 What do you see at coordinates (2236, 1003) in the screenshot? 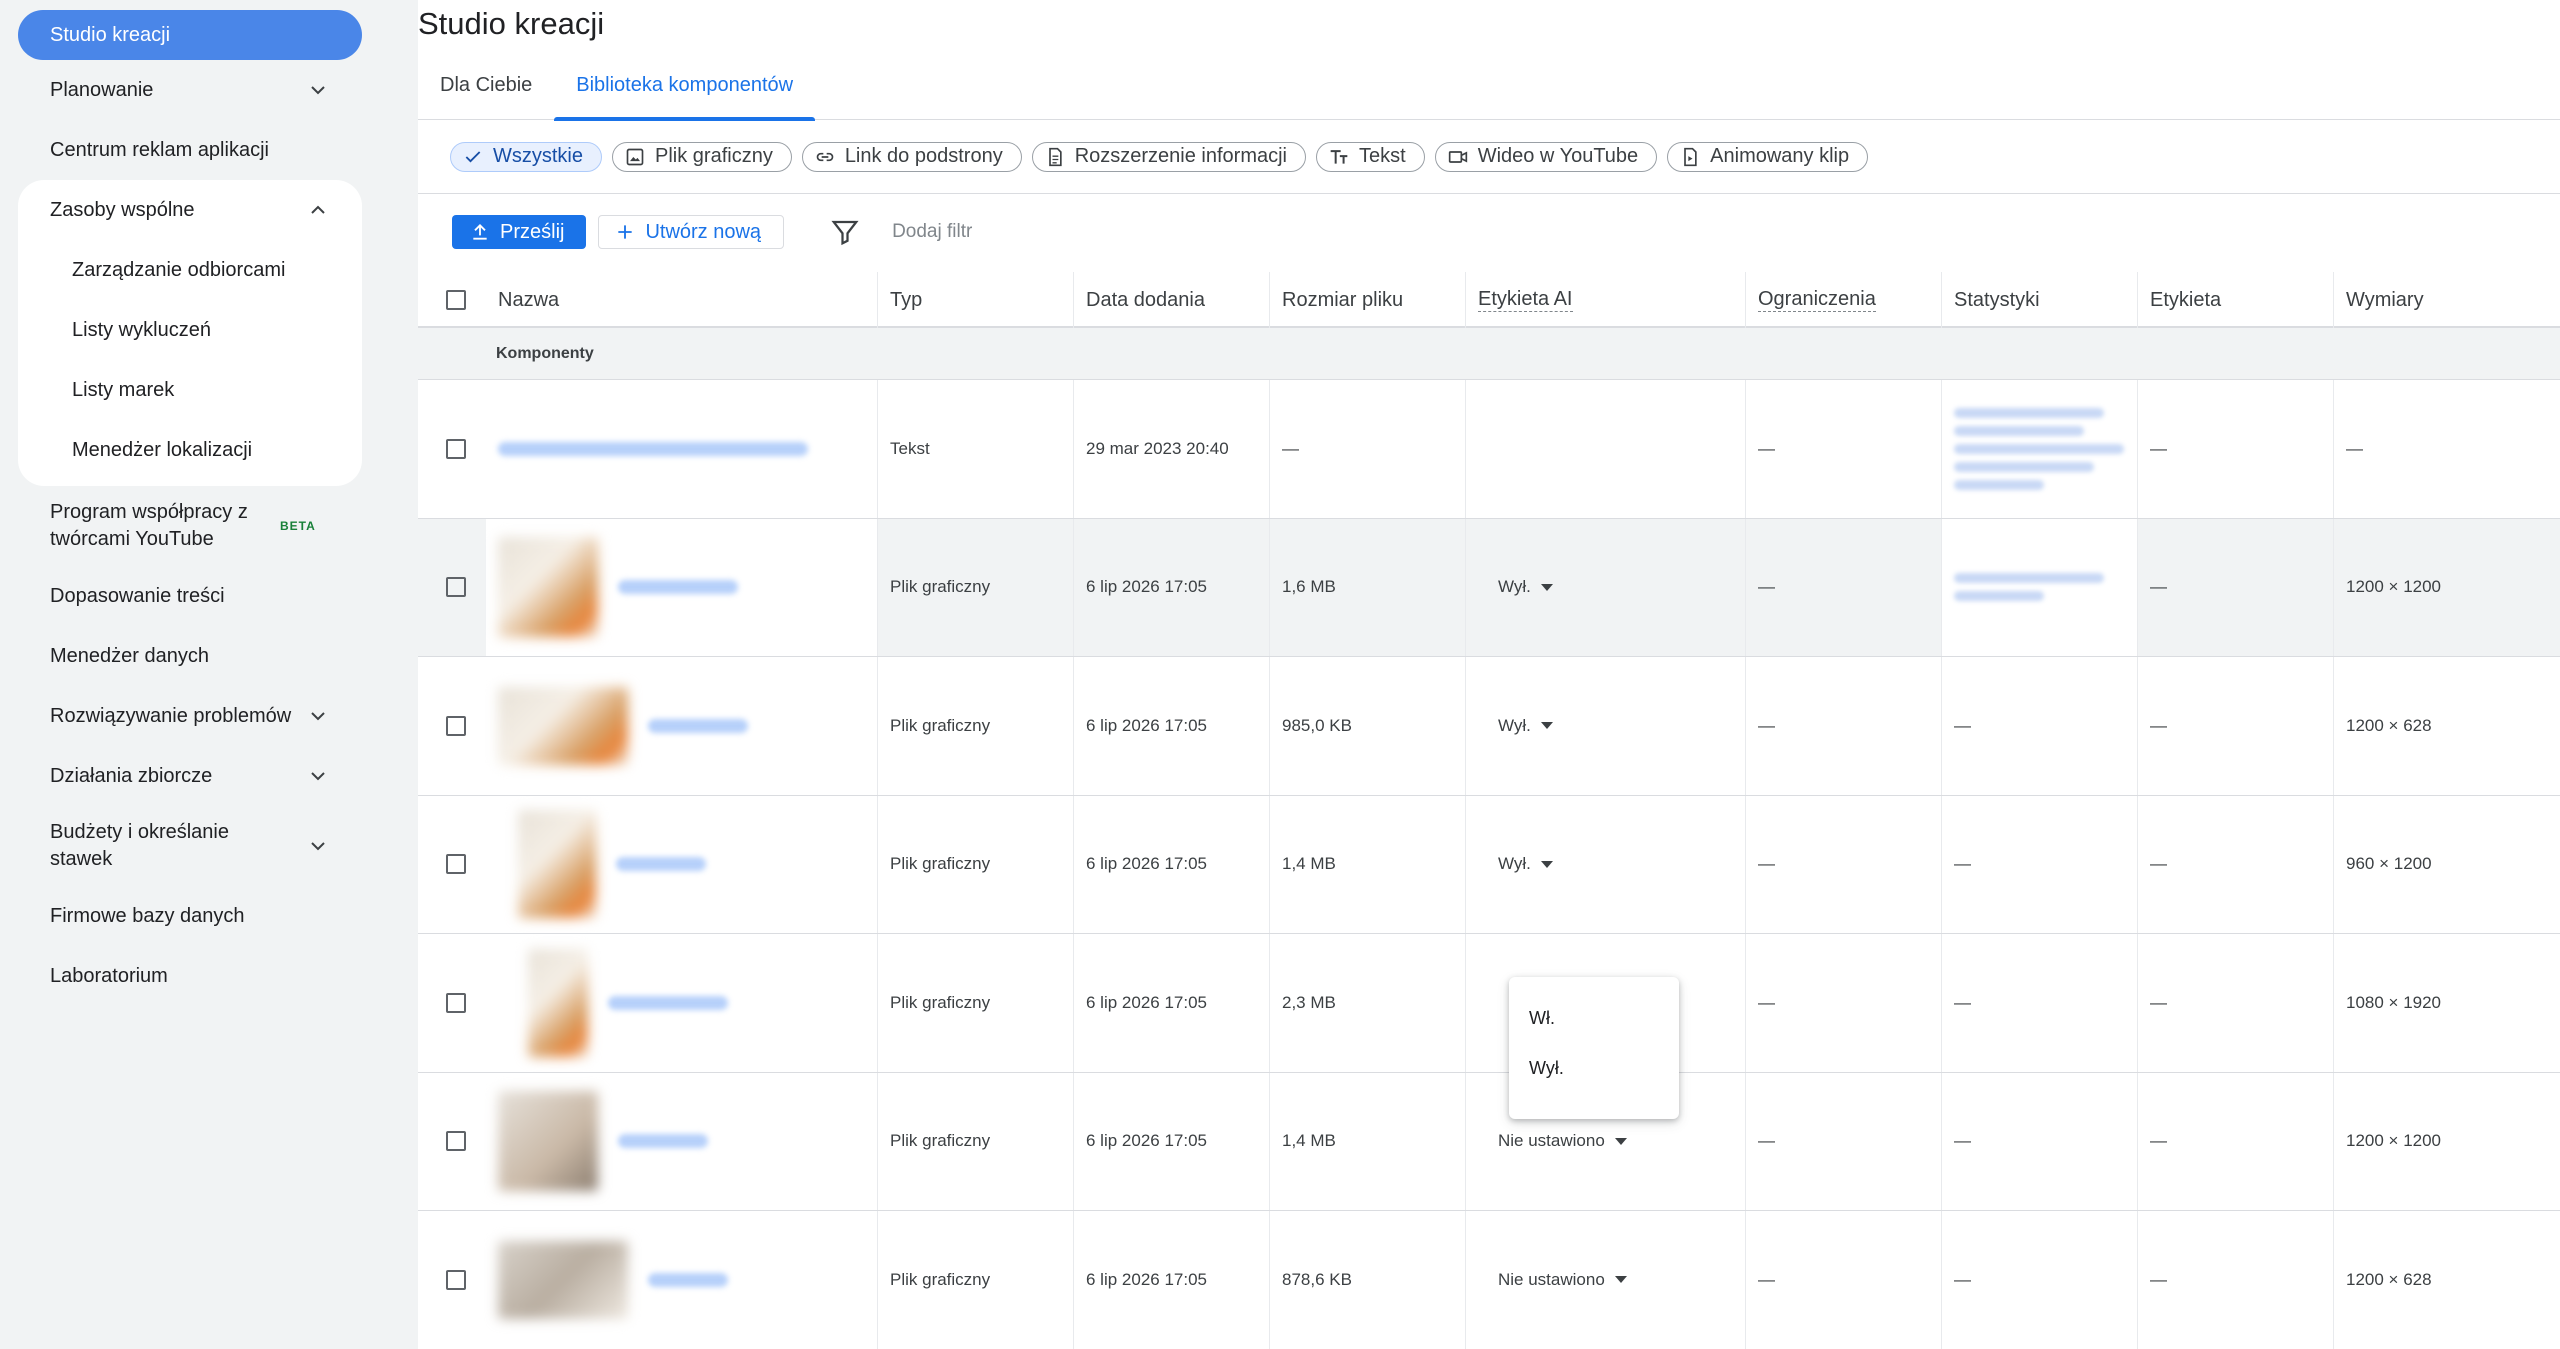
I see `label-cell: —` at bounding box center [2236, 1003].